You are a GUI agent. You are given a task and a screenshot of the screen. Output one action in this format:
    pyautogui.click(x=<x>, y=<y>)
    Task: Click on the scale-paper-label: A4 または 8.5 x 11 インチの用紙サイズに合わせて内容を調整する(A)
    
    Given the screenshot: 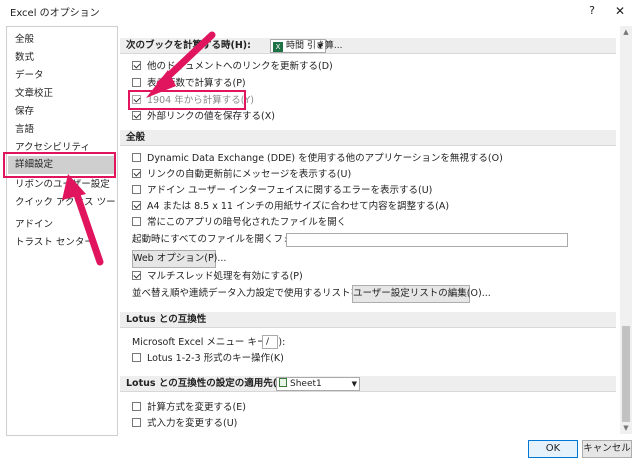 What is the action you would take?
    pyautogui.click(x=298, y=206)
    